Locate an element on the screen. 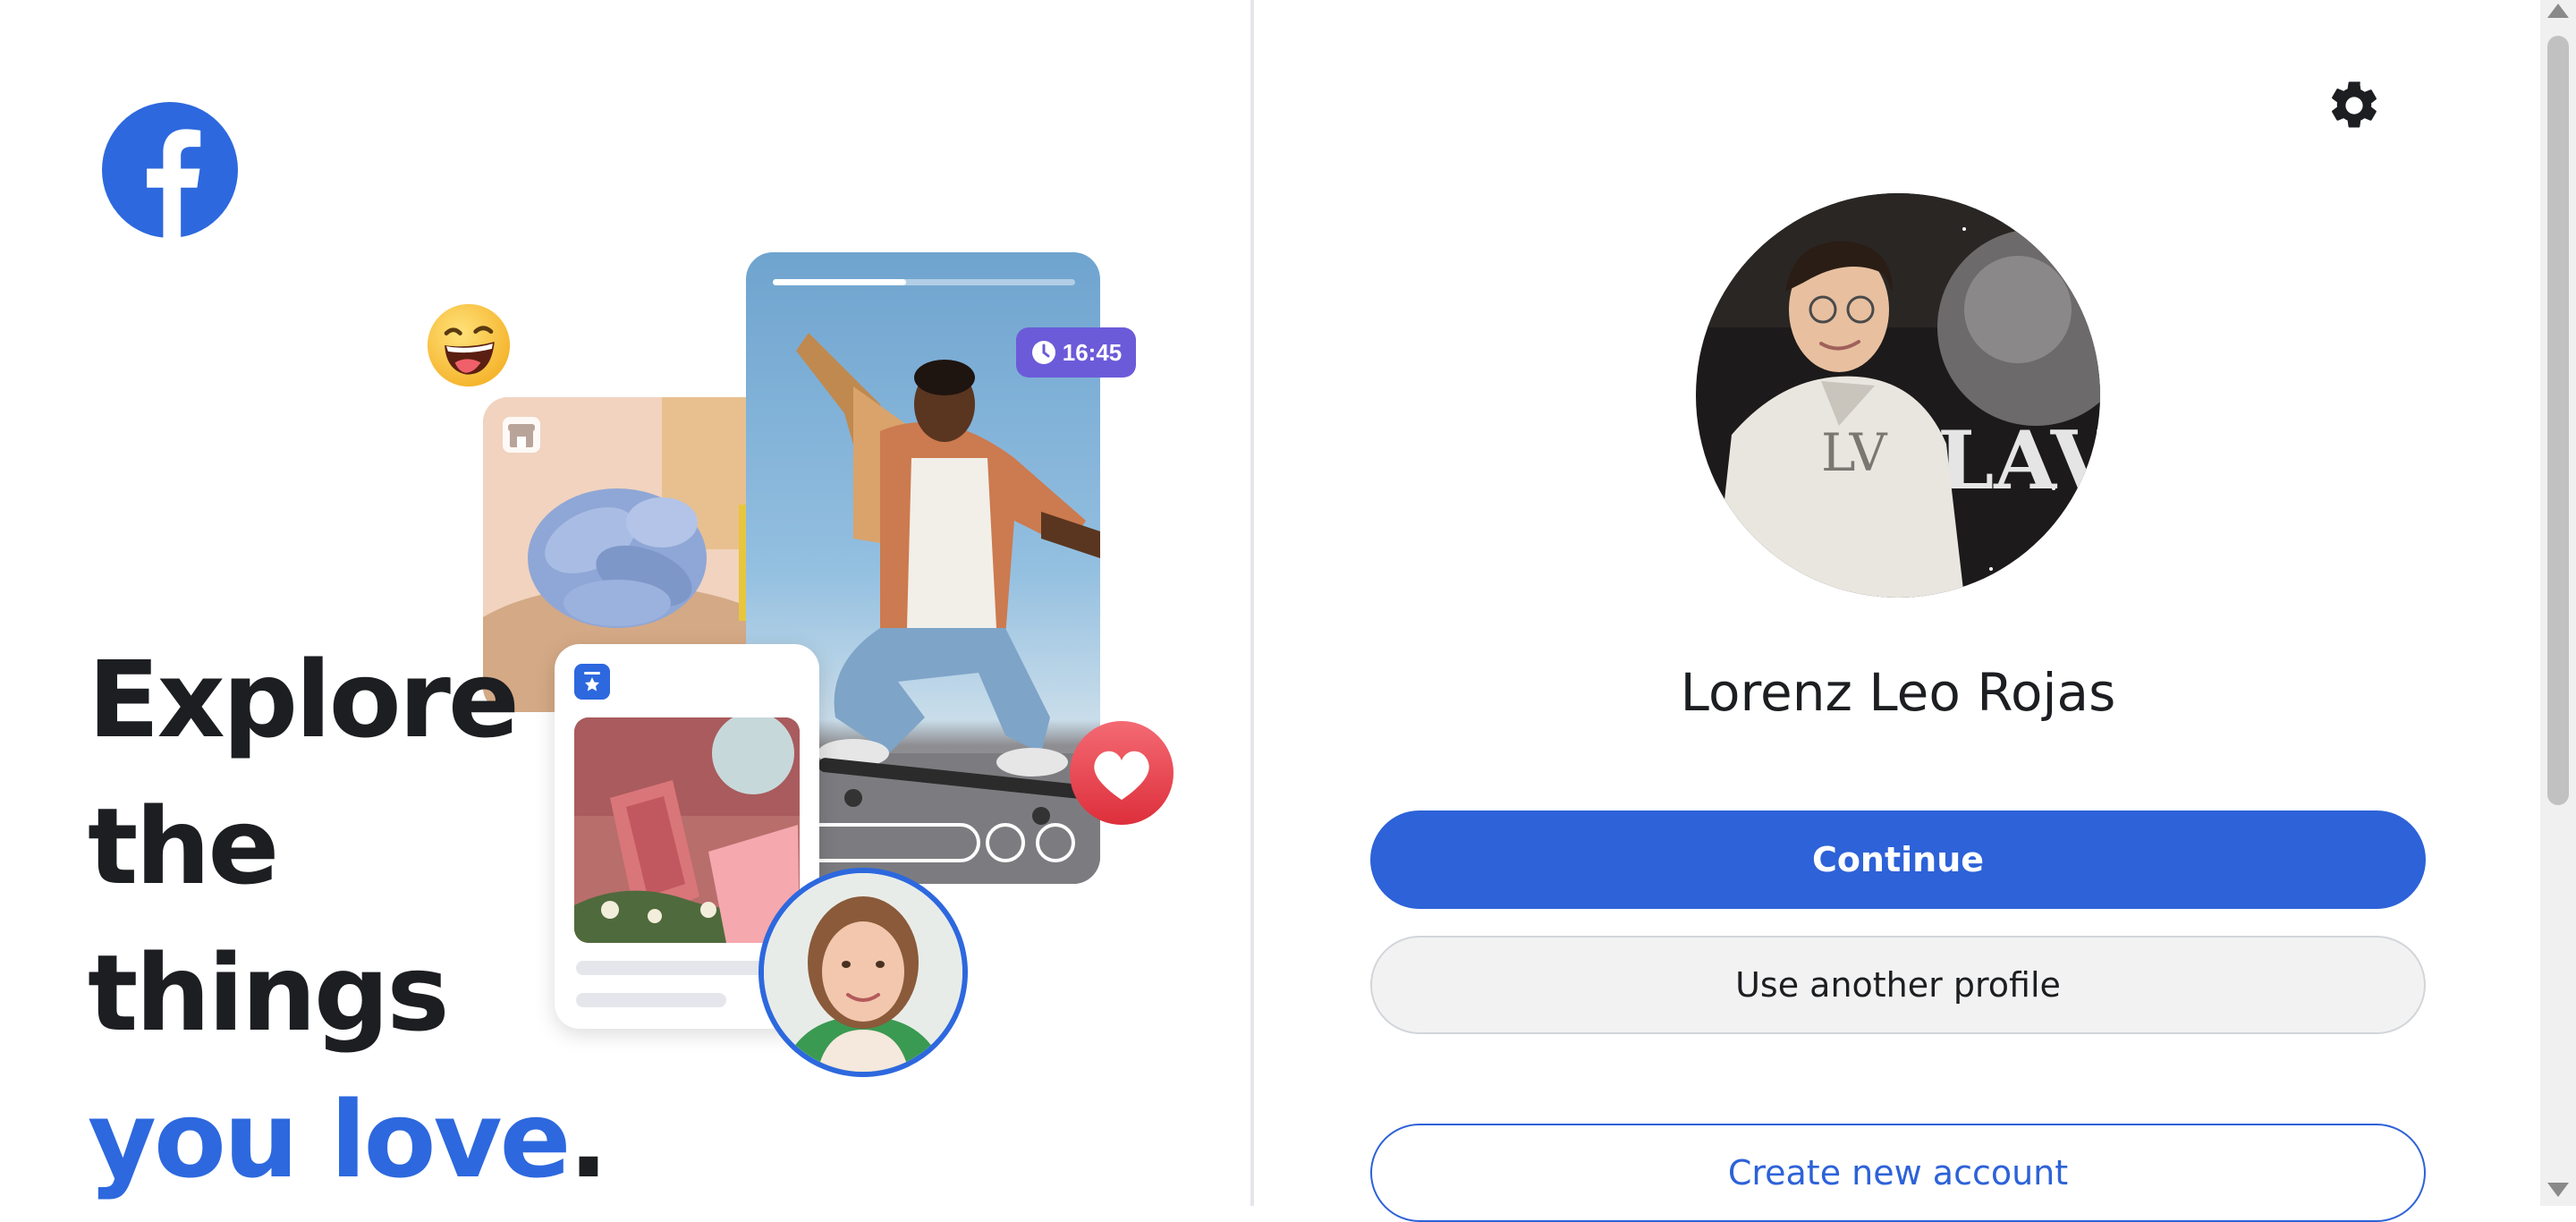 The image size is (2576, 1222). headline-period: . is located at coordinates (588, 1139).